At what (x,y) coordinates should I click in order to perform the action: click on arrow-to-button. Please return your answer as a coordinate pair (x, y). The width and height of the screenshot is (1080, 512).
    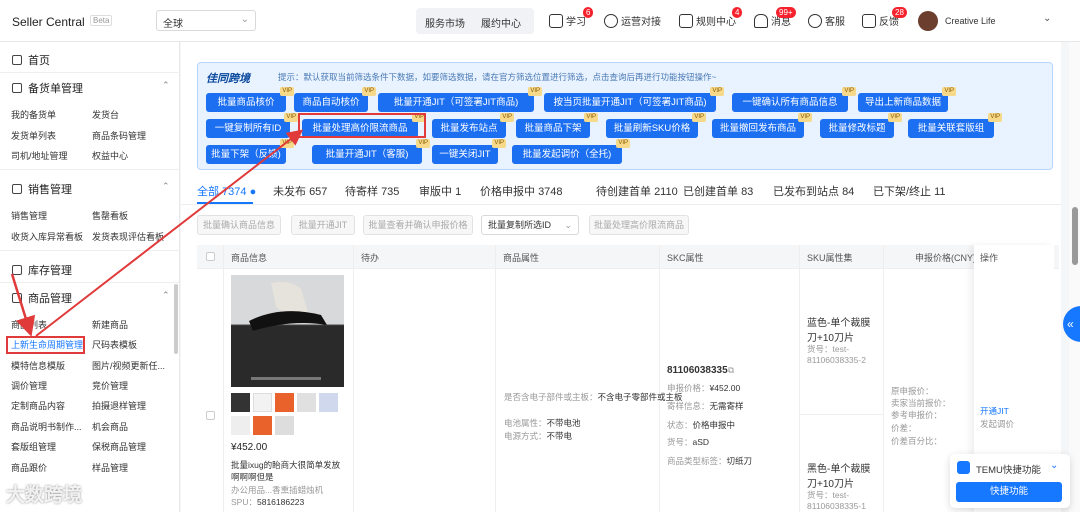
    Looking at the image, I should click on (169, 233).